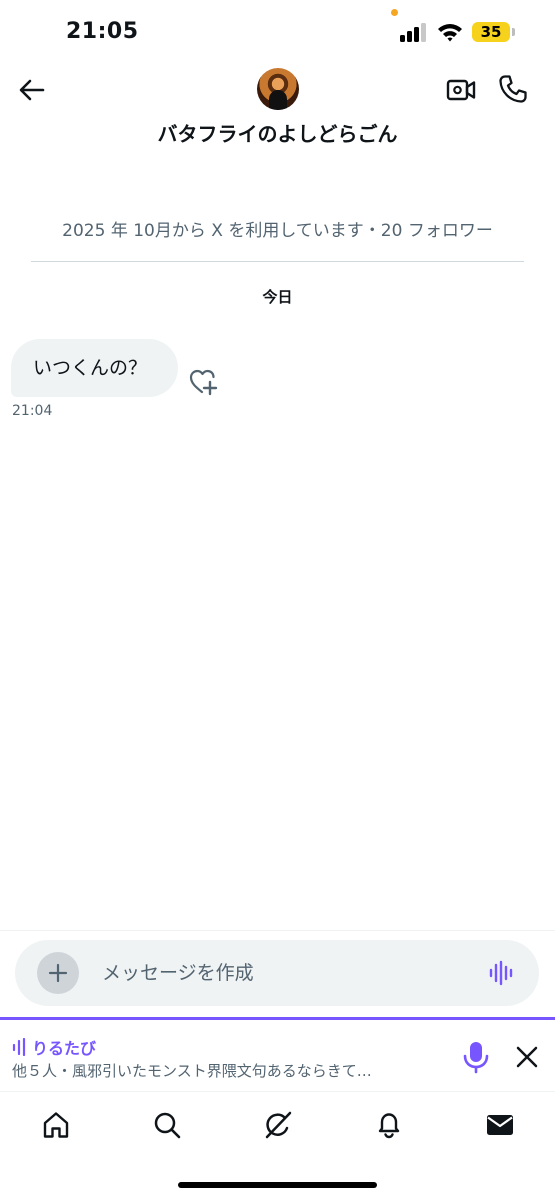  I want to click on join-info: 2025 年 10月から X を利用しています・20 フォロワー, so click(277, 231).